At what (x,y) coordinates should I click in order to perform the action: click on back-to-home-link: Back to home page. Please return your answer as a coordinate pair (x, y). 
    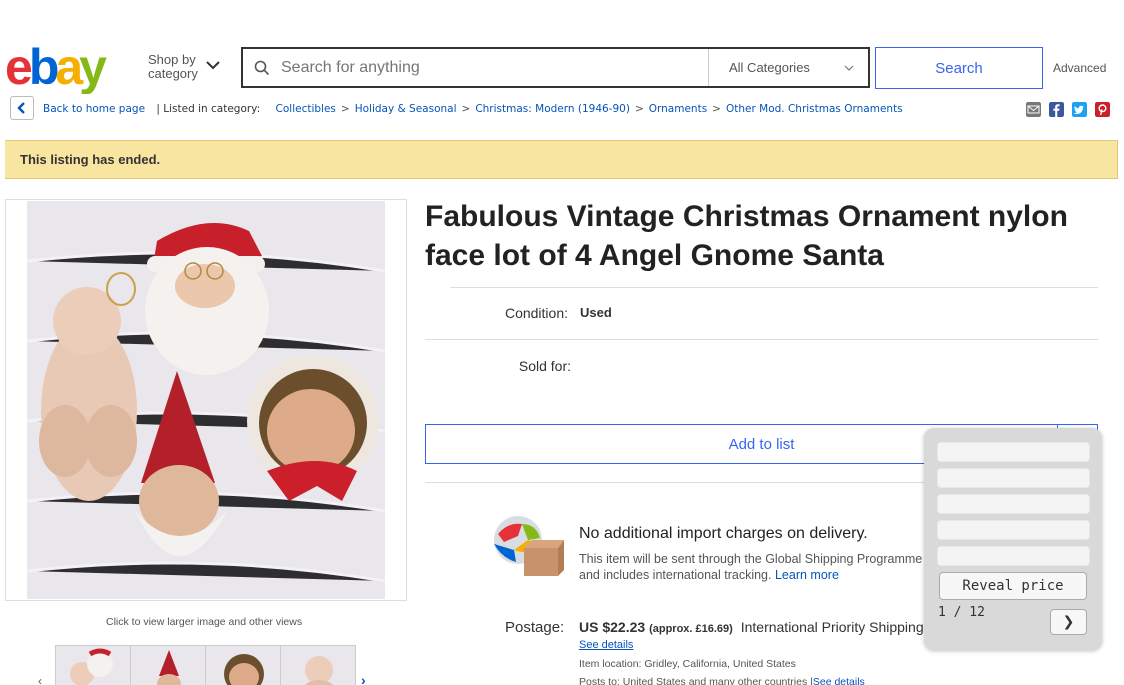
    Looking at the image, I should click on (94, 109).